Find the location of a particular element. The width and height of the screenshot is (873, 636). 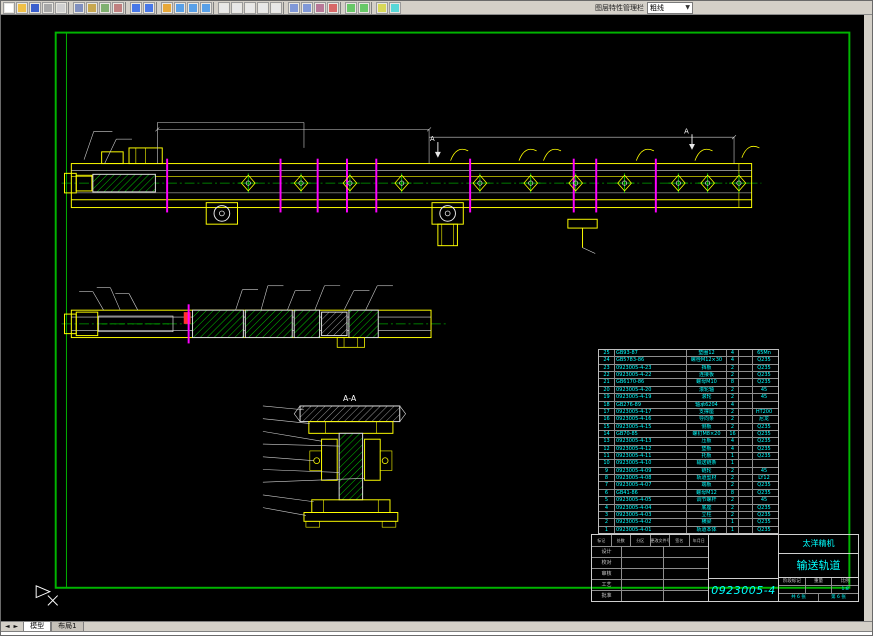

cut-icon is located at coordinates (79, 7).